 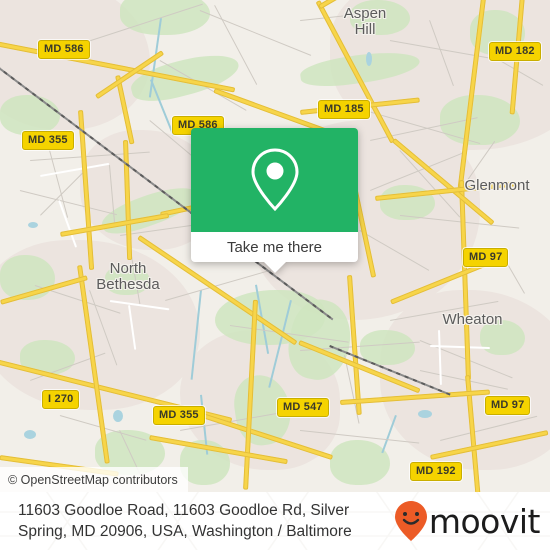 I want to click on osm-attribution: © OpenStreetMap contributors, so click(x=94, y=479).